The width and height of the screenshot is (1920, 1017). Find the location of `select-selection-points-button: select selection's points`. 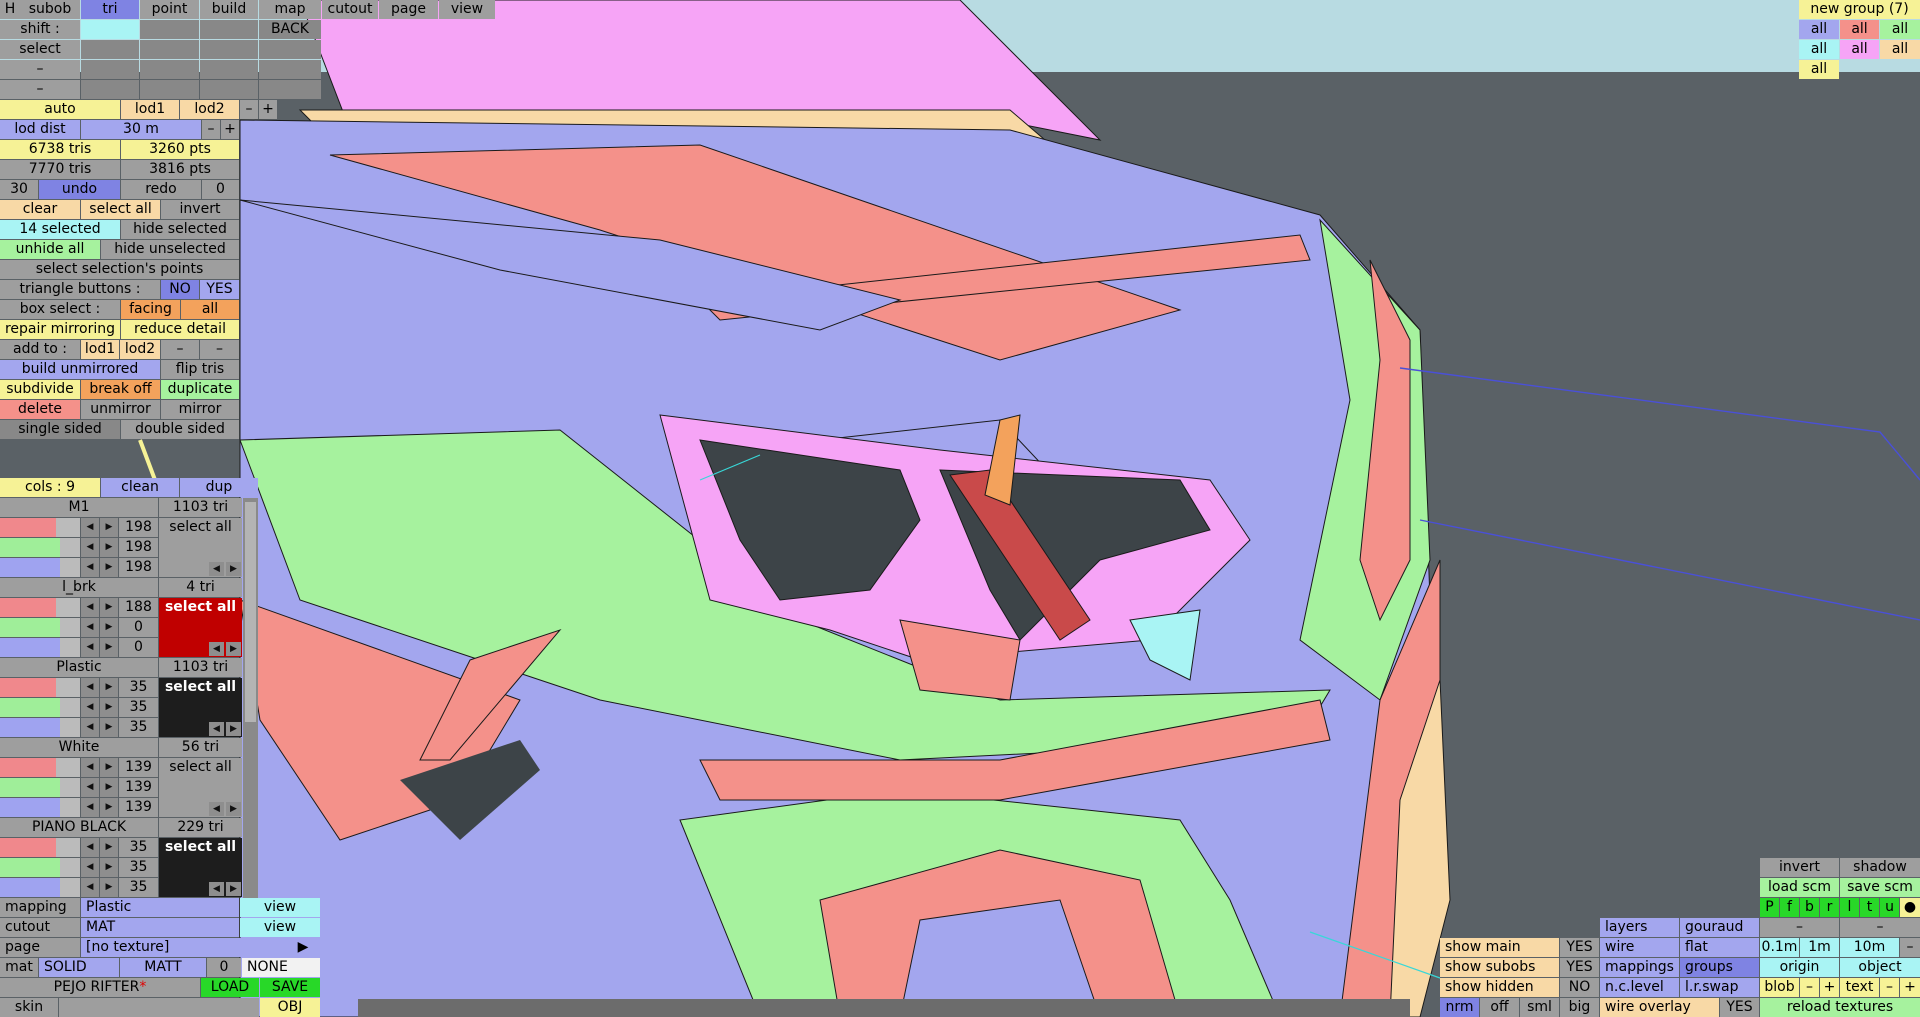

select-selection-points-button: select selection's points is located at coordinates (119, 269).